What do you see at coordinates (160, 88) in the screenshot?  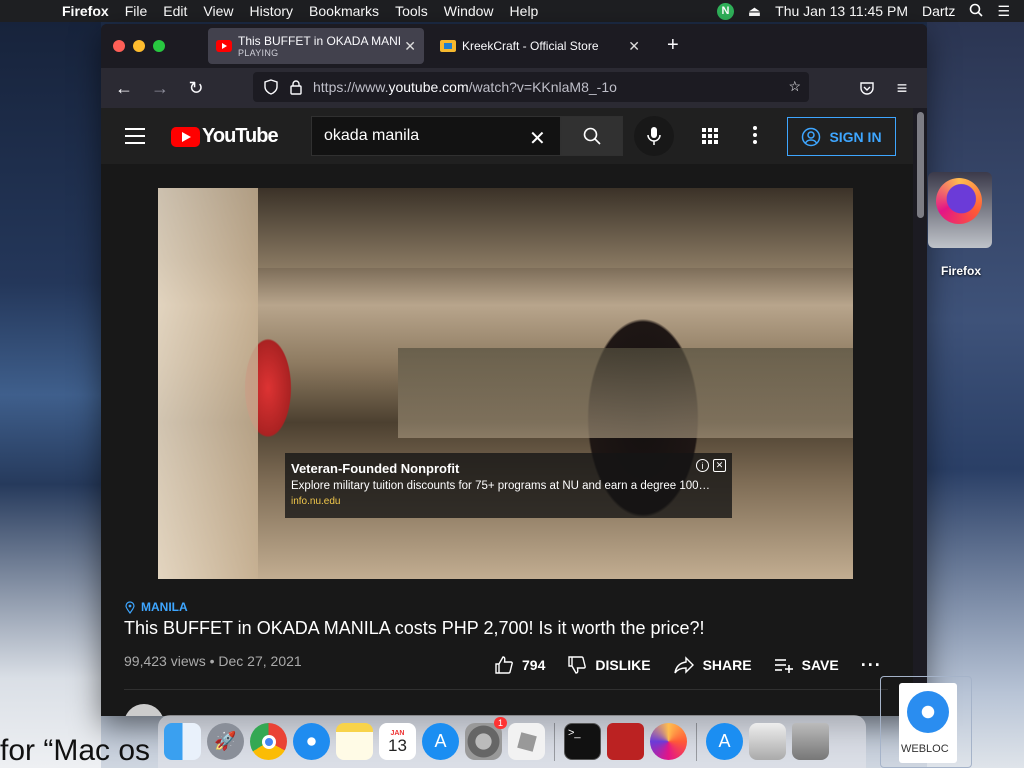 I see `forward-arrow-icon: →` at bounding box center [160, 88].